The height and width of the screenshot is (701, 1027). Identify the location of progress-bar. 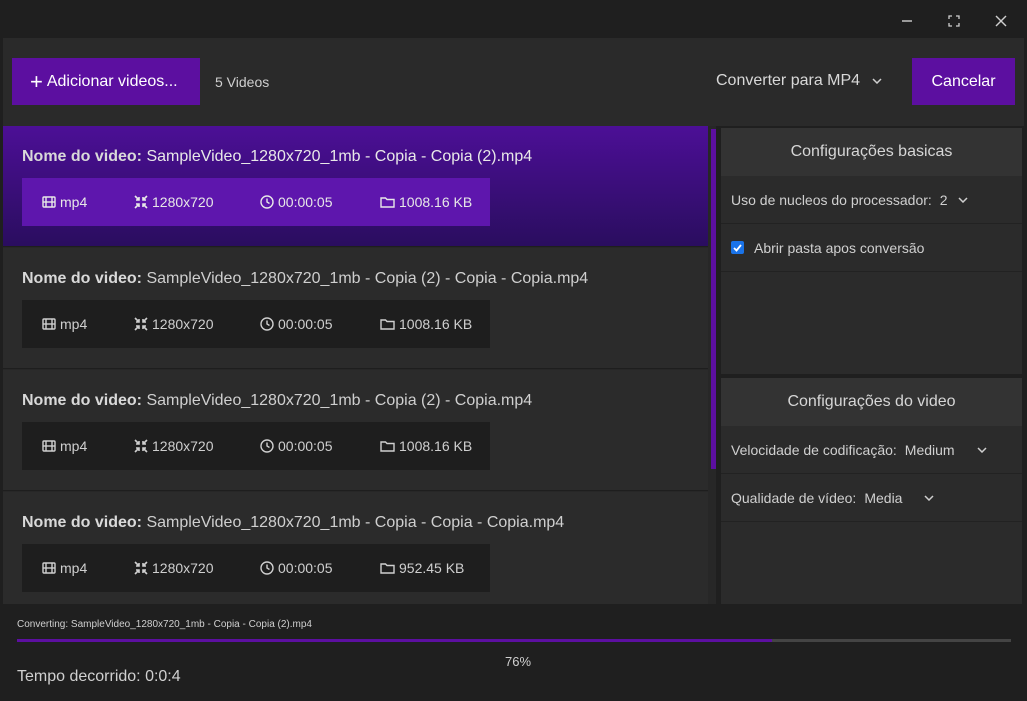
(514, 640).